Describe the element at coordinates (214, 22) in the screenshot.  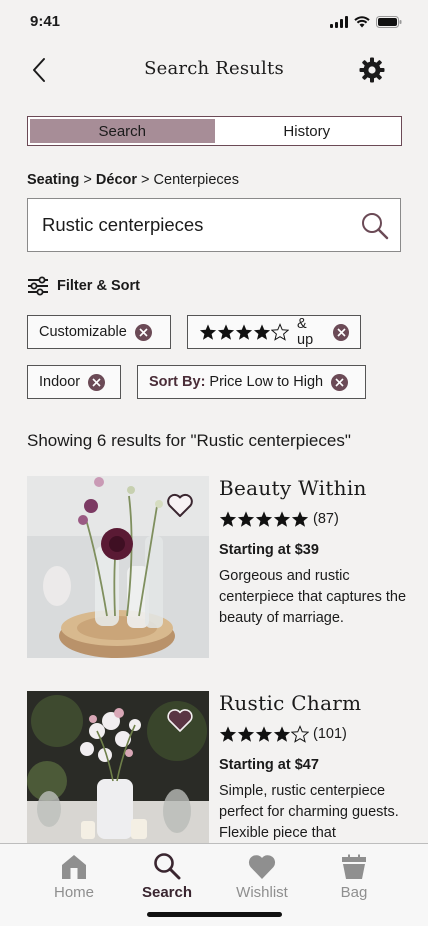
I see `status-bar: 9:41` at that location.